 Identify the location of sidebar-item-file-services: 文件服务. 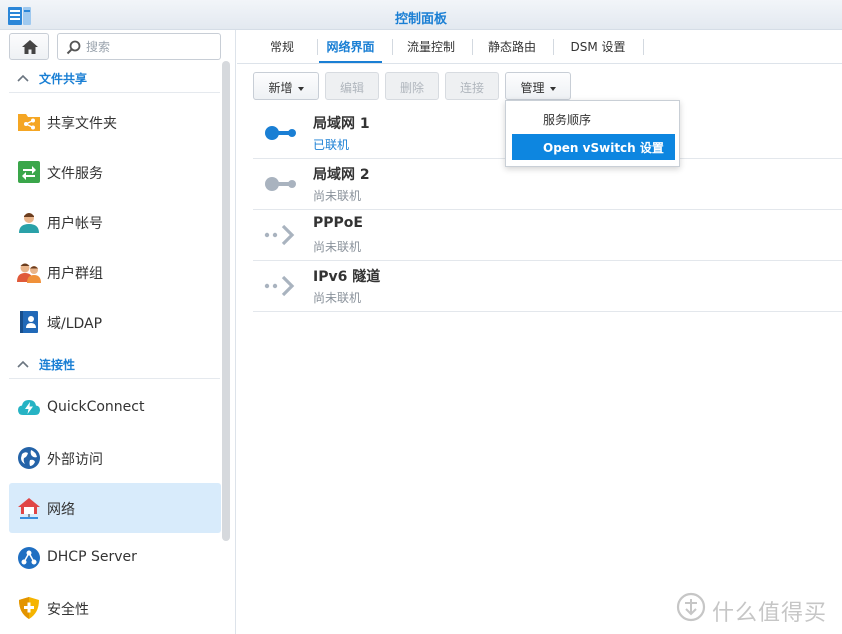
(115, 172).